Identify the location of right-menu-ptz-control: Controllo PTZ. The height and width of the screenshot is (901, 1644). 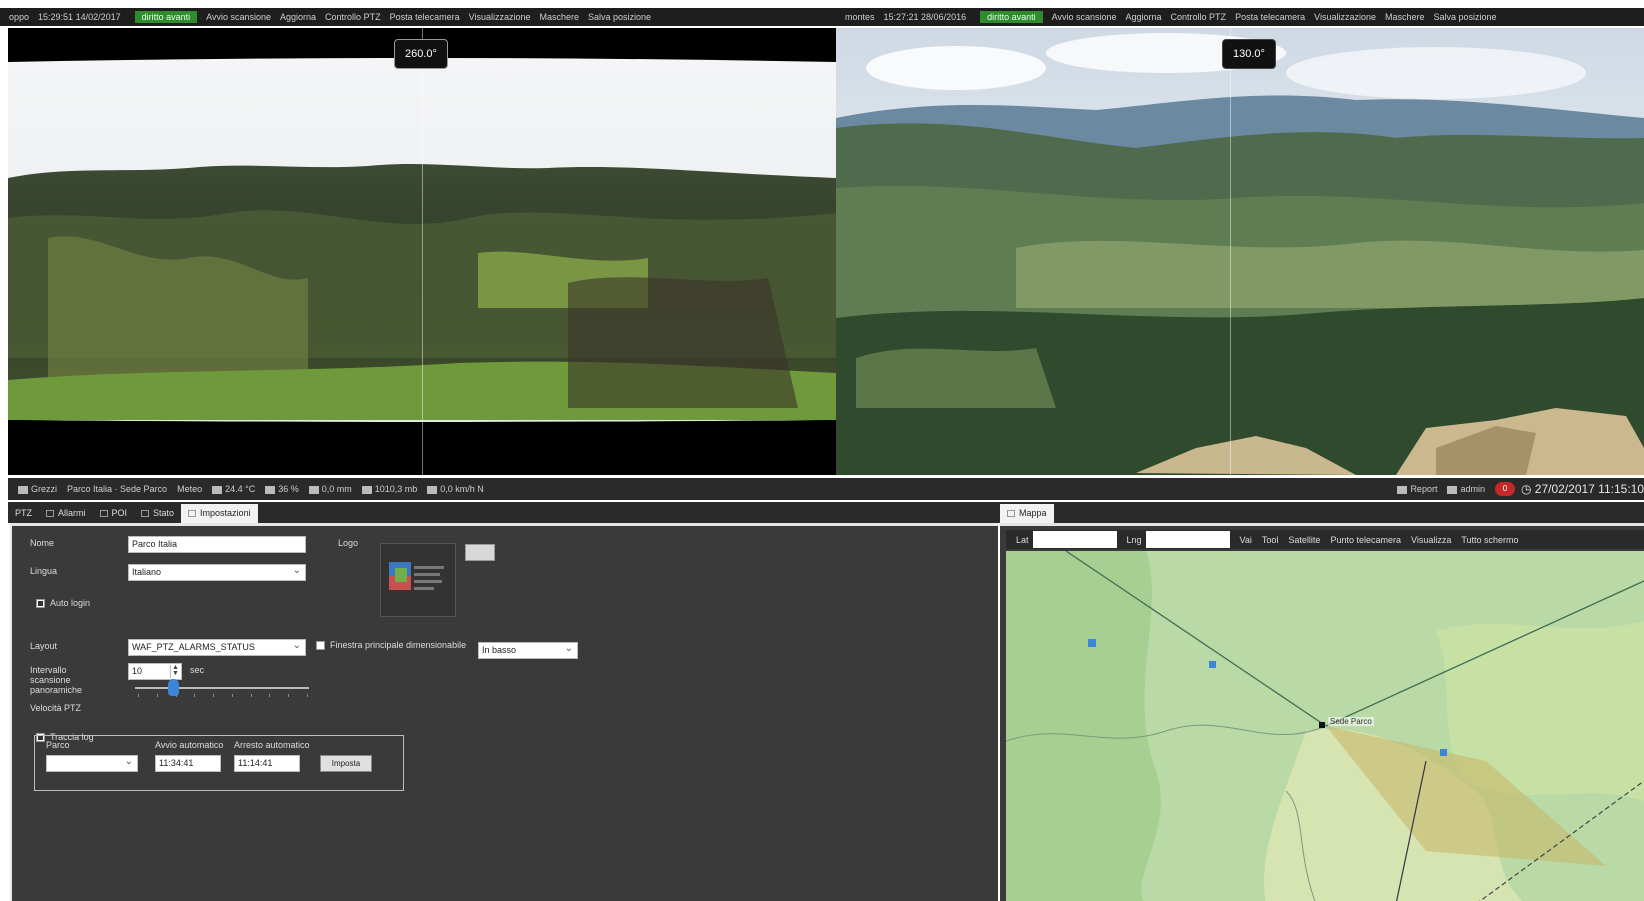
(1199, 17).